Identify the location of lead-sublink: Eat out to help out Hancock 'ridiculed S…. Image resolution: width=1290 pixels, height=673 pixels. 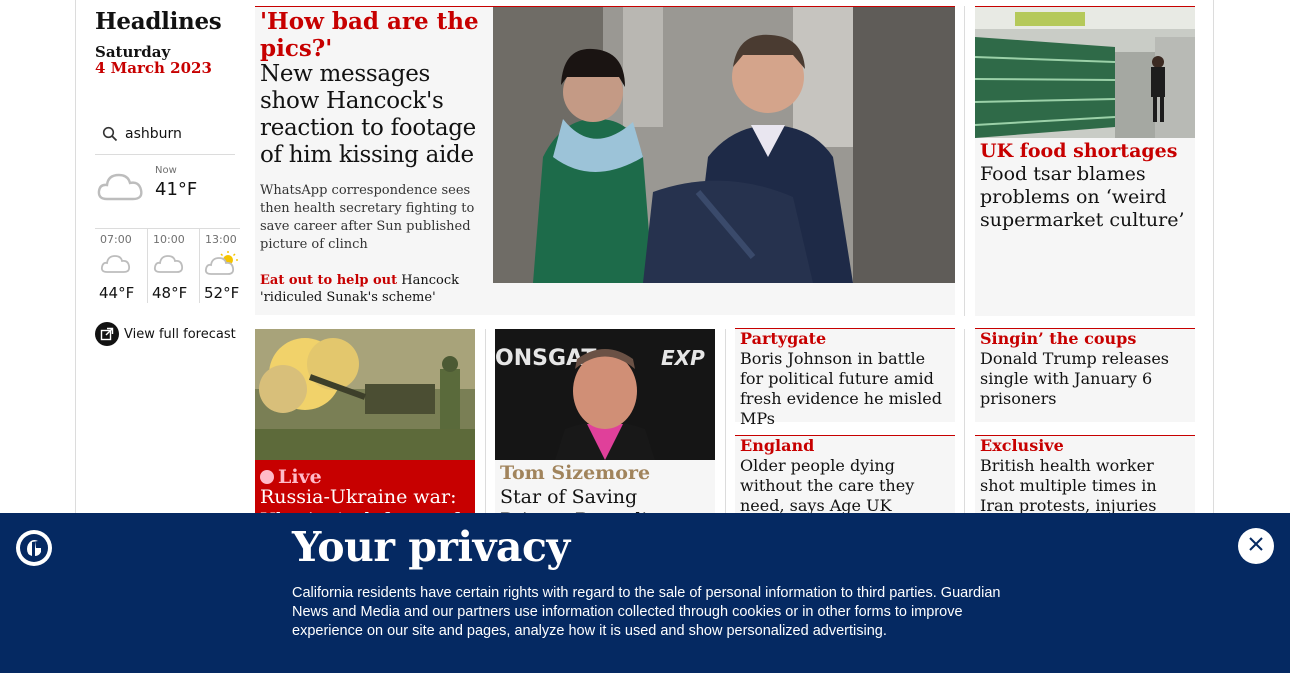
(372, 289).